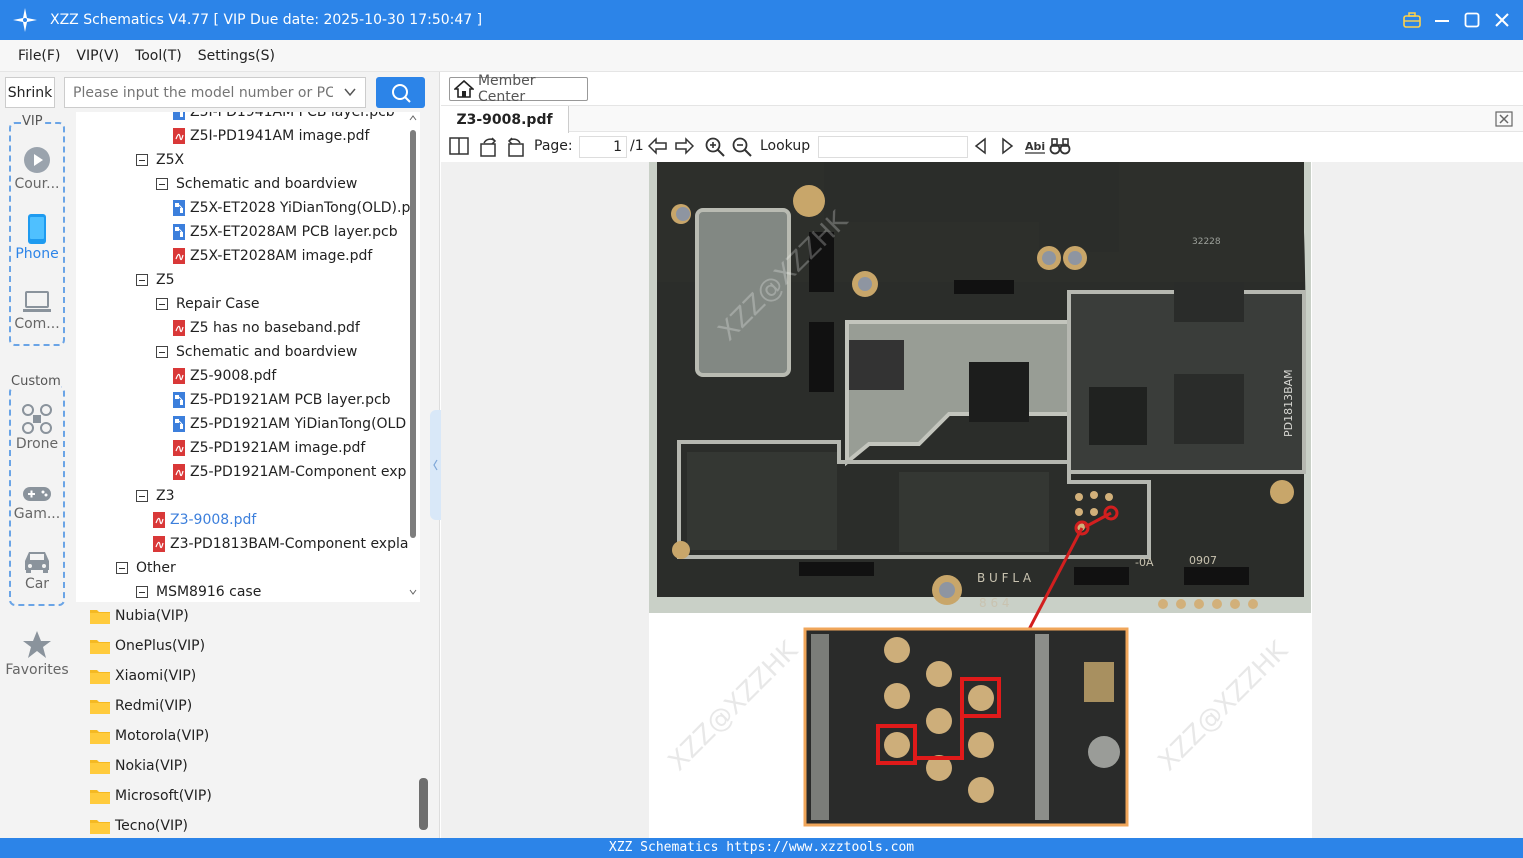 The image size is (1523, 858). Describe the element at coordinates (150, 796) in the screenshot. I see `brand-folder: Microsoft(VIP)` at that location.